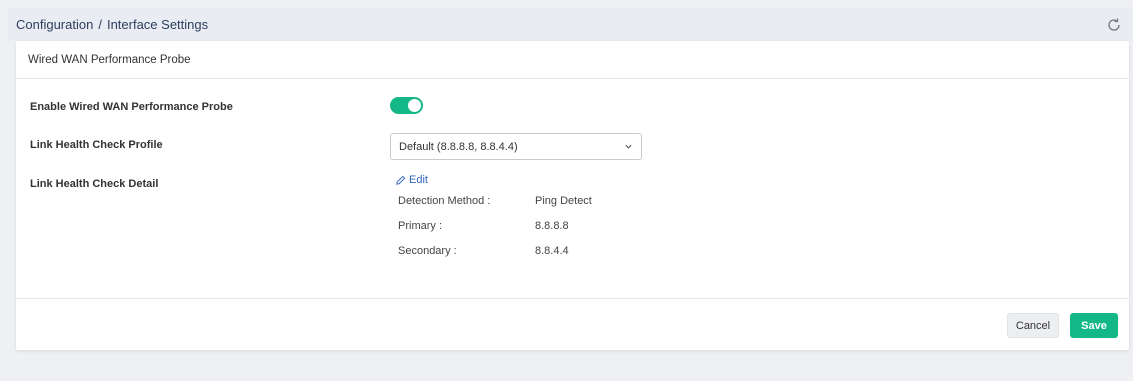 The width and height of the screenshot is (1133, 381). Describe the element at coordinates (418, 180) in the screenshot. I see `edit-label: Edit` at that location.